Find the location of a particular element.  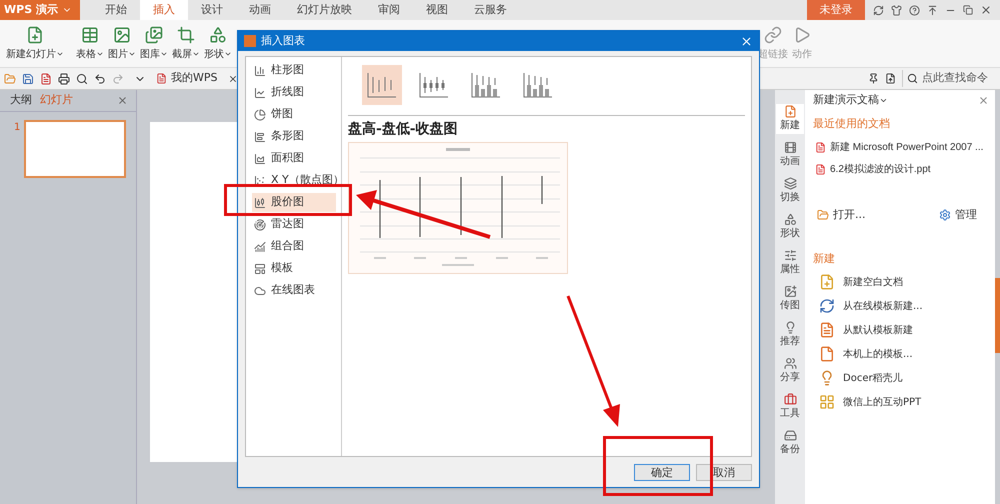

chart-subtype-option is located at coordinates (382, 85).